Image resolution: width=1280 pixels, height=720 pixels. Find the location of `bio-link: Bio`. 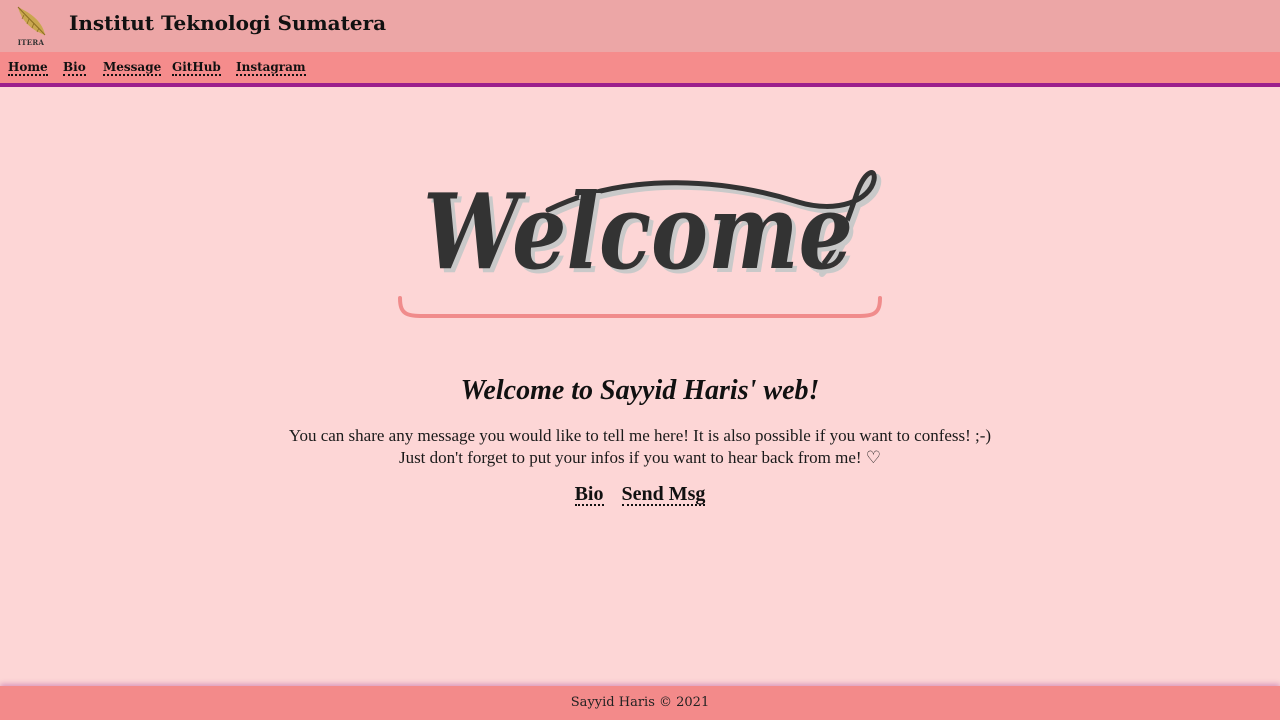

bio-link: Bio is located at coordinates (589, 495).